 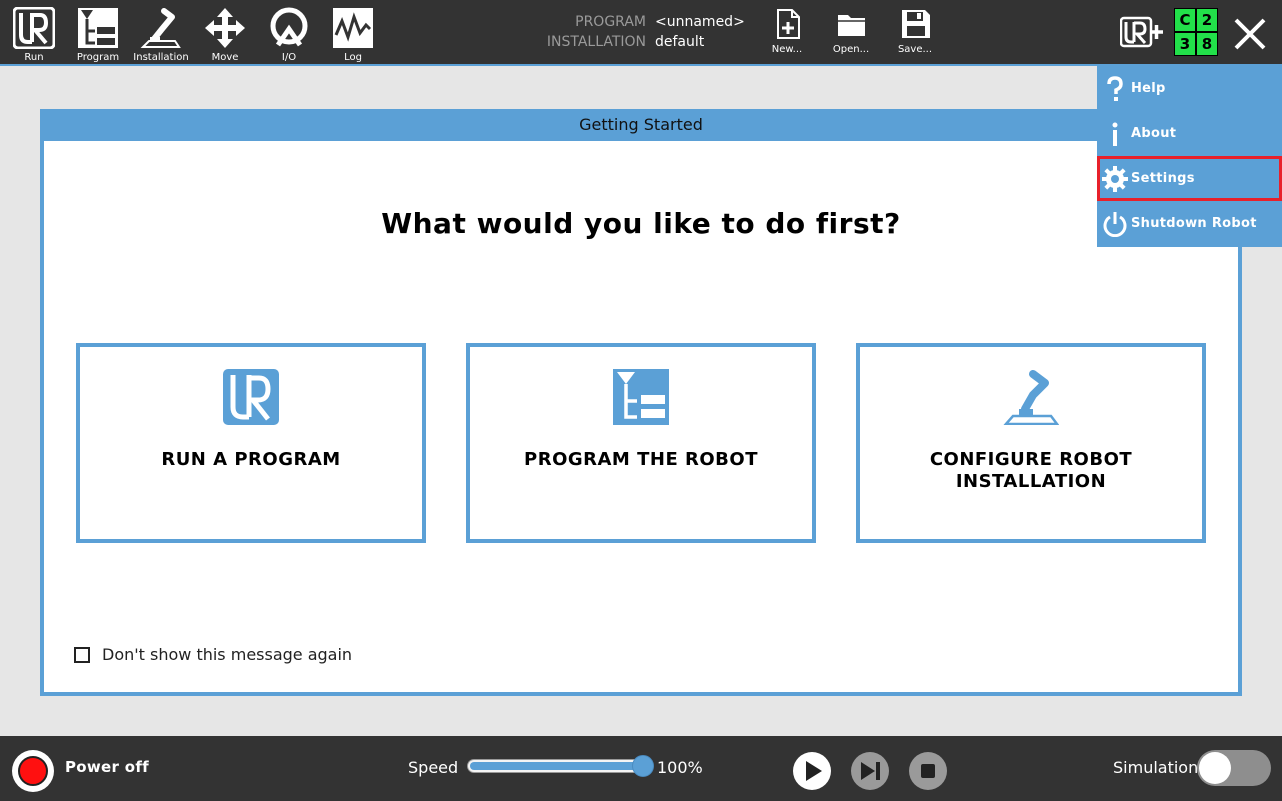 What do you see at coordinates (1250, 34) in the screenshot?
I see `close-icon` at bounding box center [1250, 34].